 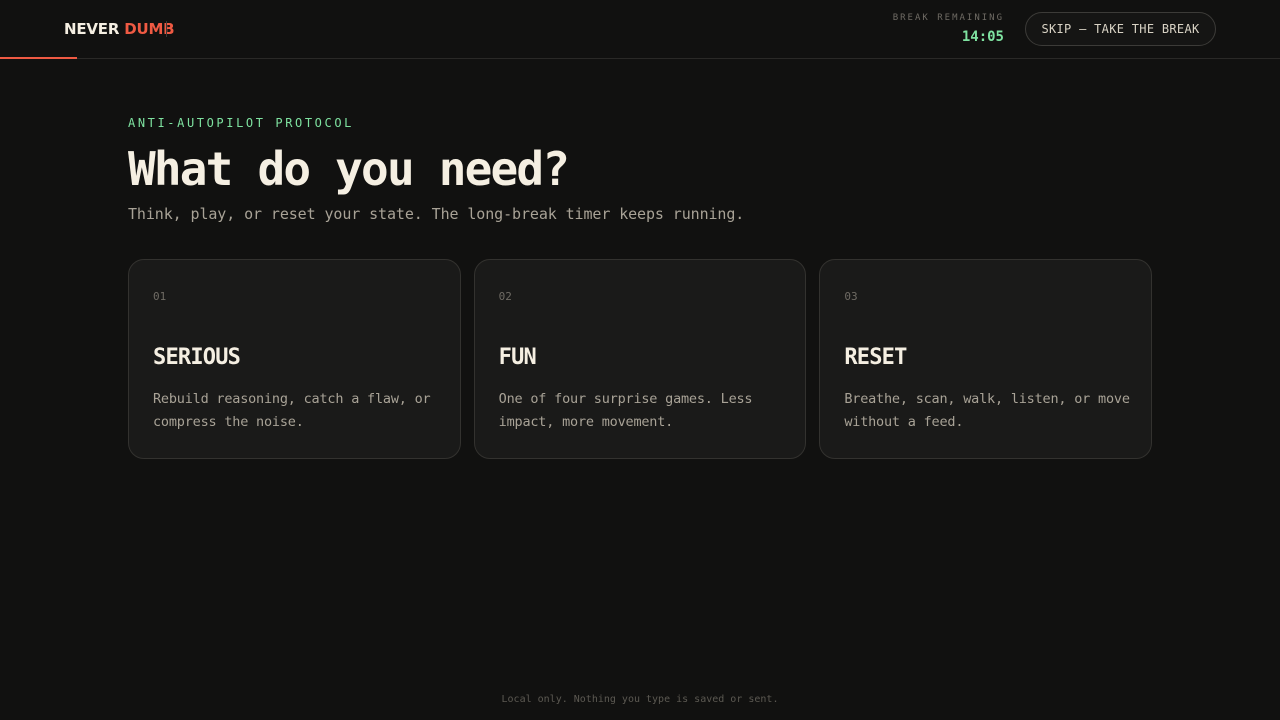 I want to click on break-timer: BREAK REMAINING 14:05, so click(x=948, y=29).